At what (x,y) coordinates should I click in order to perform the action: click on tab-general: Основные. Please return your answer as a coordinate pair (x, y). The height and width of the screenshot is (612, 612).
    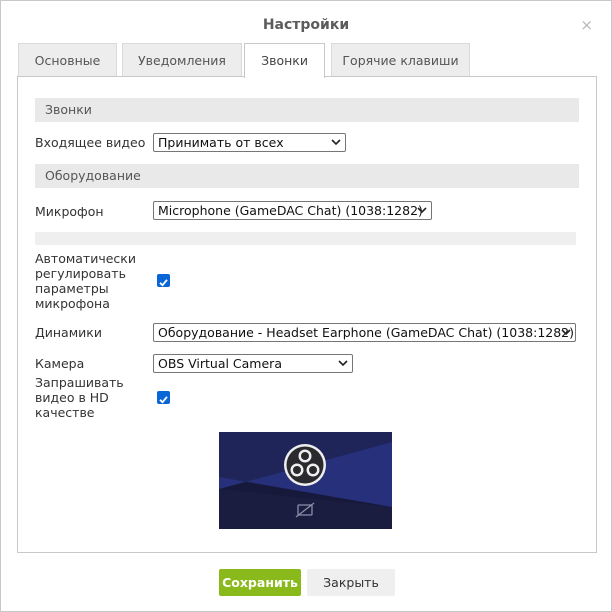
    Looking at the image, I should click on (67, 60).